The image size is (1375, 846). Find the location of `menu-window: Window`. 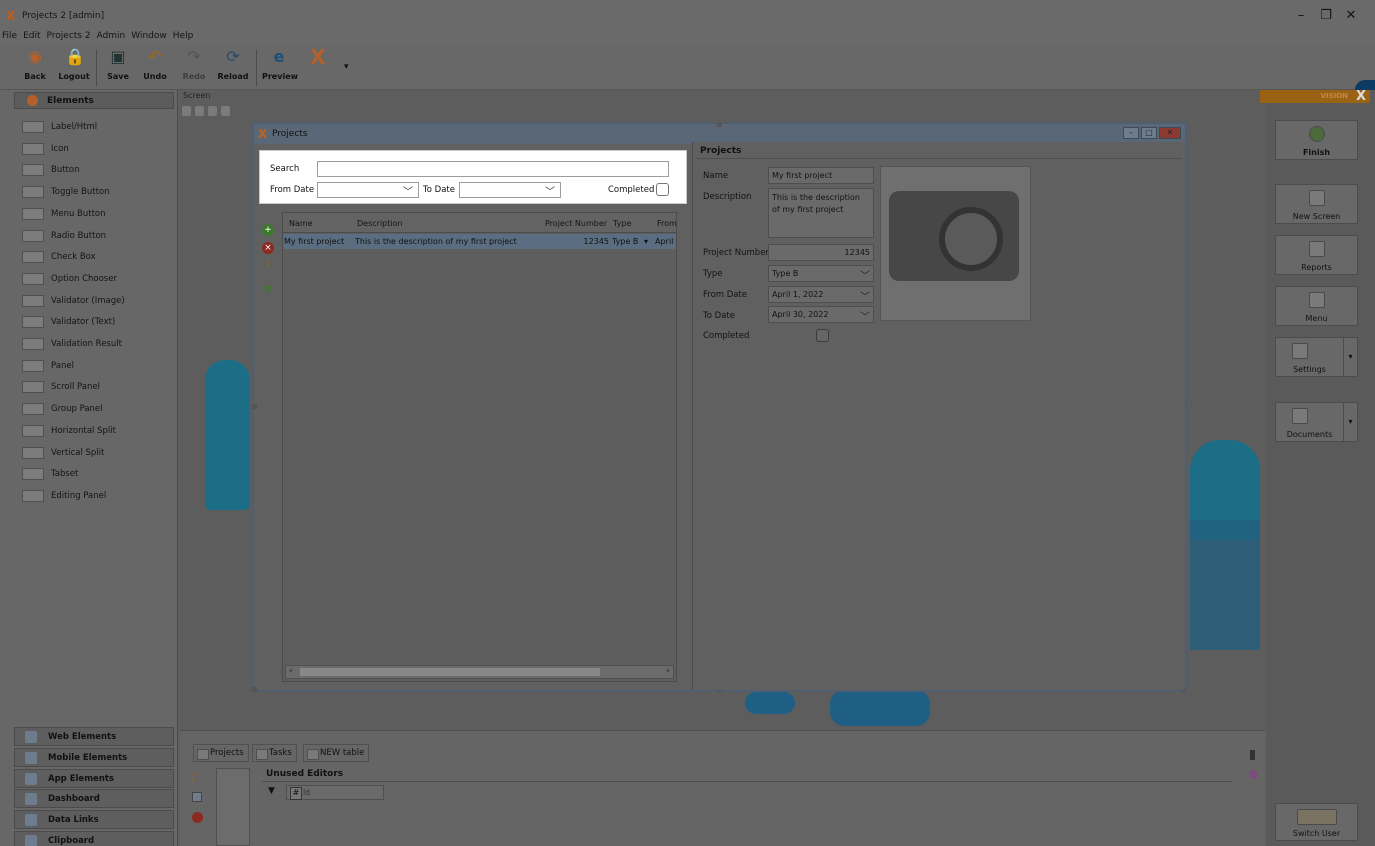

menu-window: Window is located at coordinates (149, 36).